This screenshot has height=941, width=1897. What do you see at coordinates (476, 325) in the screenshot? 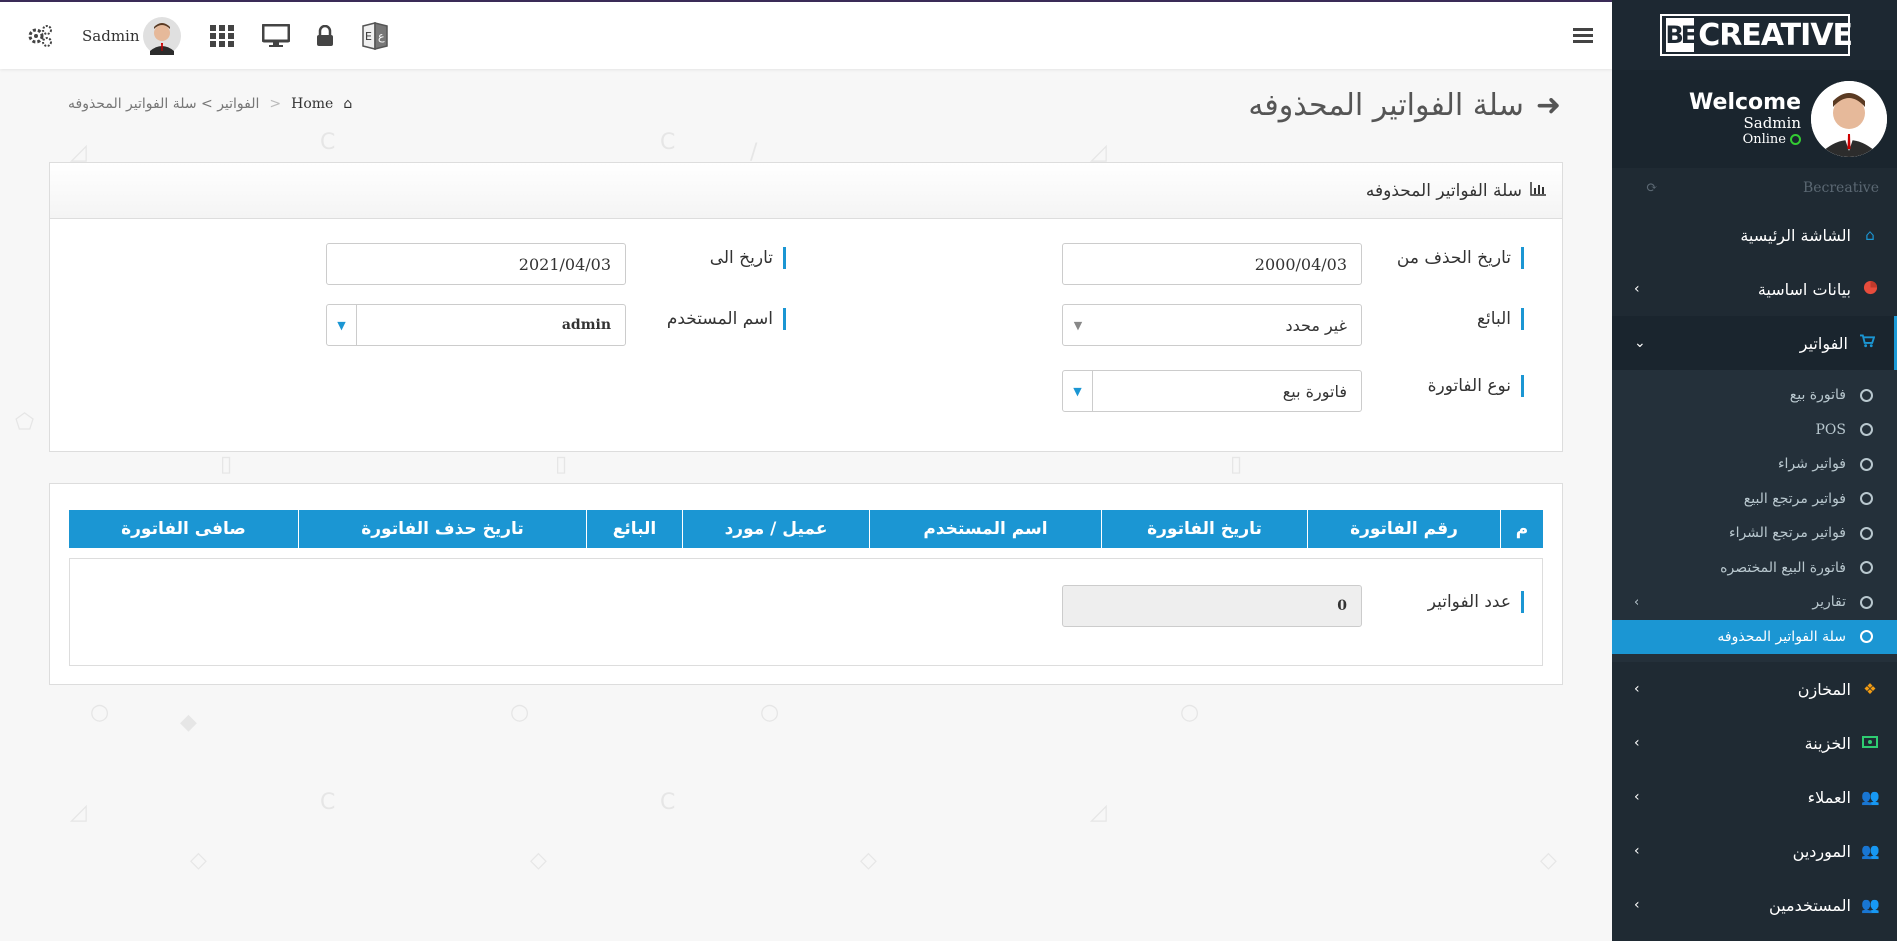
I see `username-select: ▼ admin` at bounding box center [476, 325].